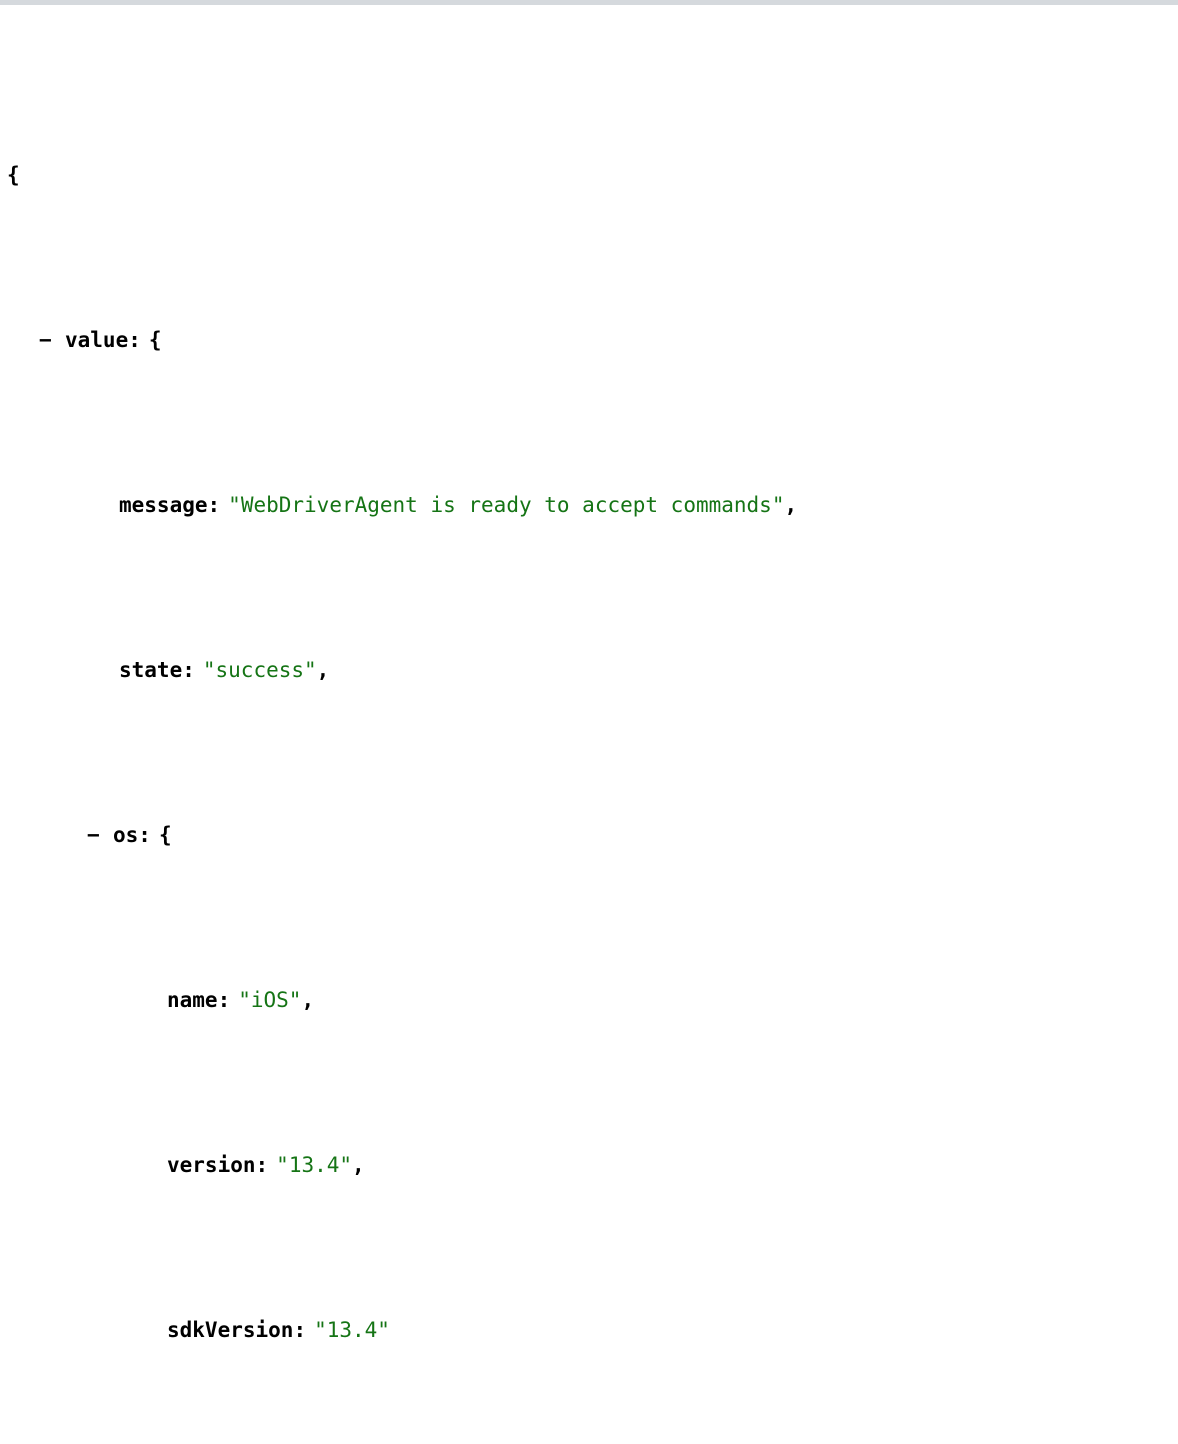 This screenshot has width=1178, height=1444. I want to click on key-state: state, so click(151, 670).